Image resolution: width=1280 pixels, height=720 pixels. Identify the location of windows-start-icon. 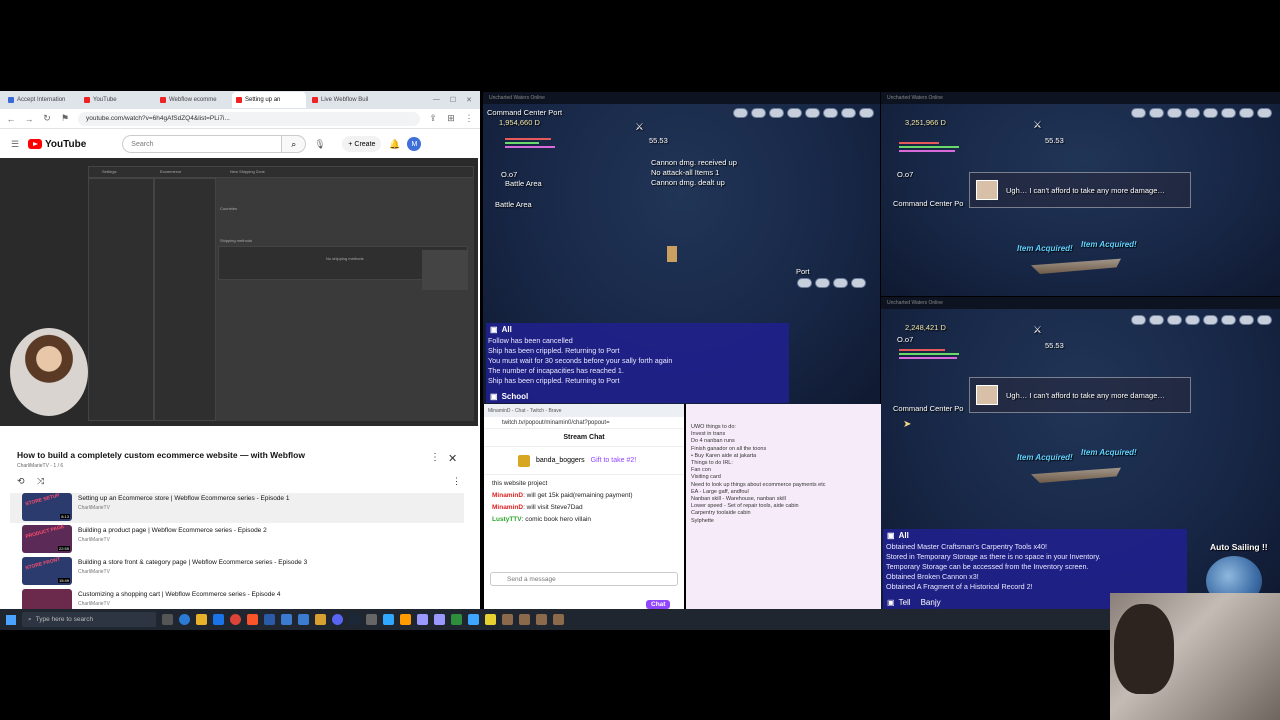
(11, 619).